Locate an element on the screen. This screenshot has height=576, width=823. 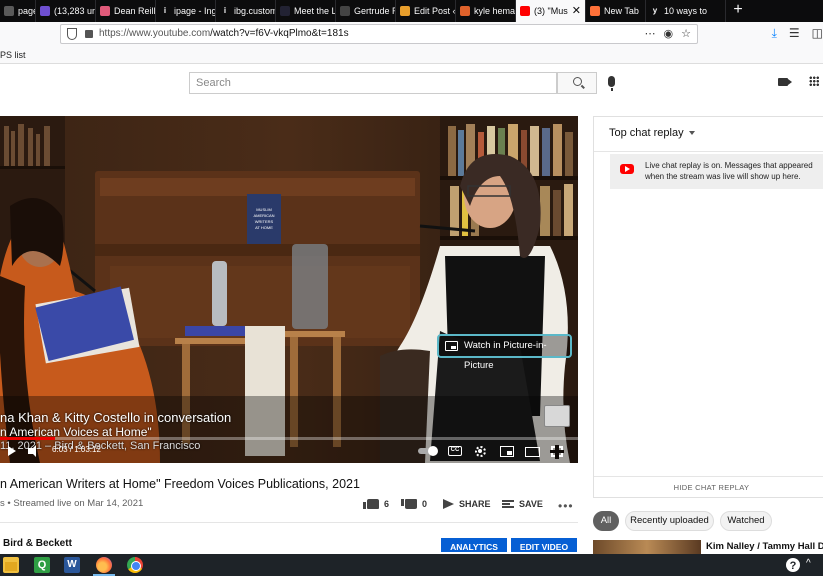
browser-tab: i ipage - Inge is located at coordinates (186, 11).